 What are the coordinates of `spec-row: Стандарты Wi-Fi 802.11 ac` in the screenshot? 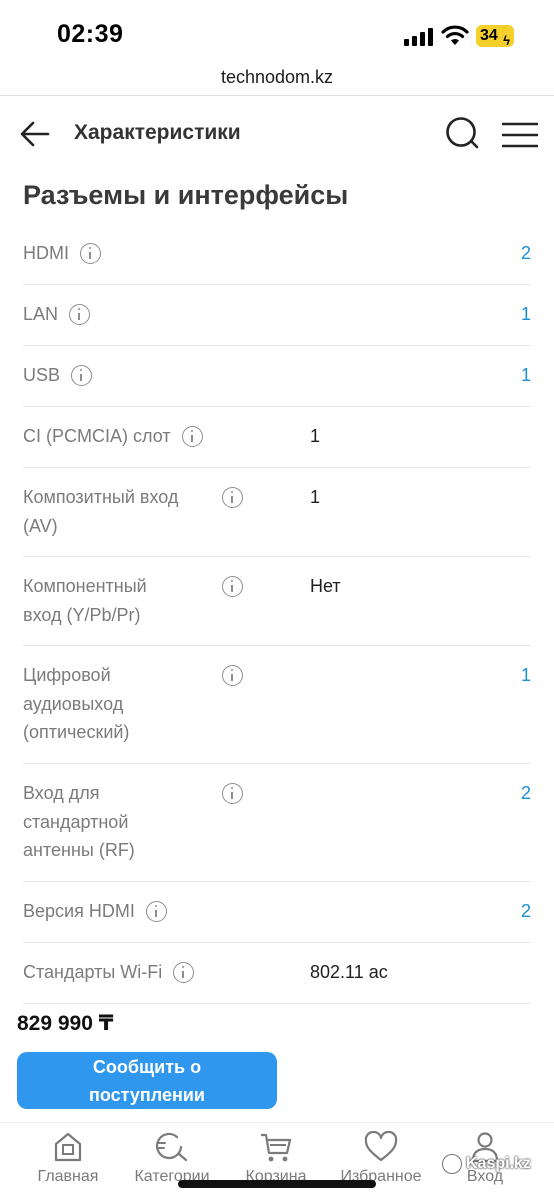 It's located at (277, 973).